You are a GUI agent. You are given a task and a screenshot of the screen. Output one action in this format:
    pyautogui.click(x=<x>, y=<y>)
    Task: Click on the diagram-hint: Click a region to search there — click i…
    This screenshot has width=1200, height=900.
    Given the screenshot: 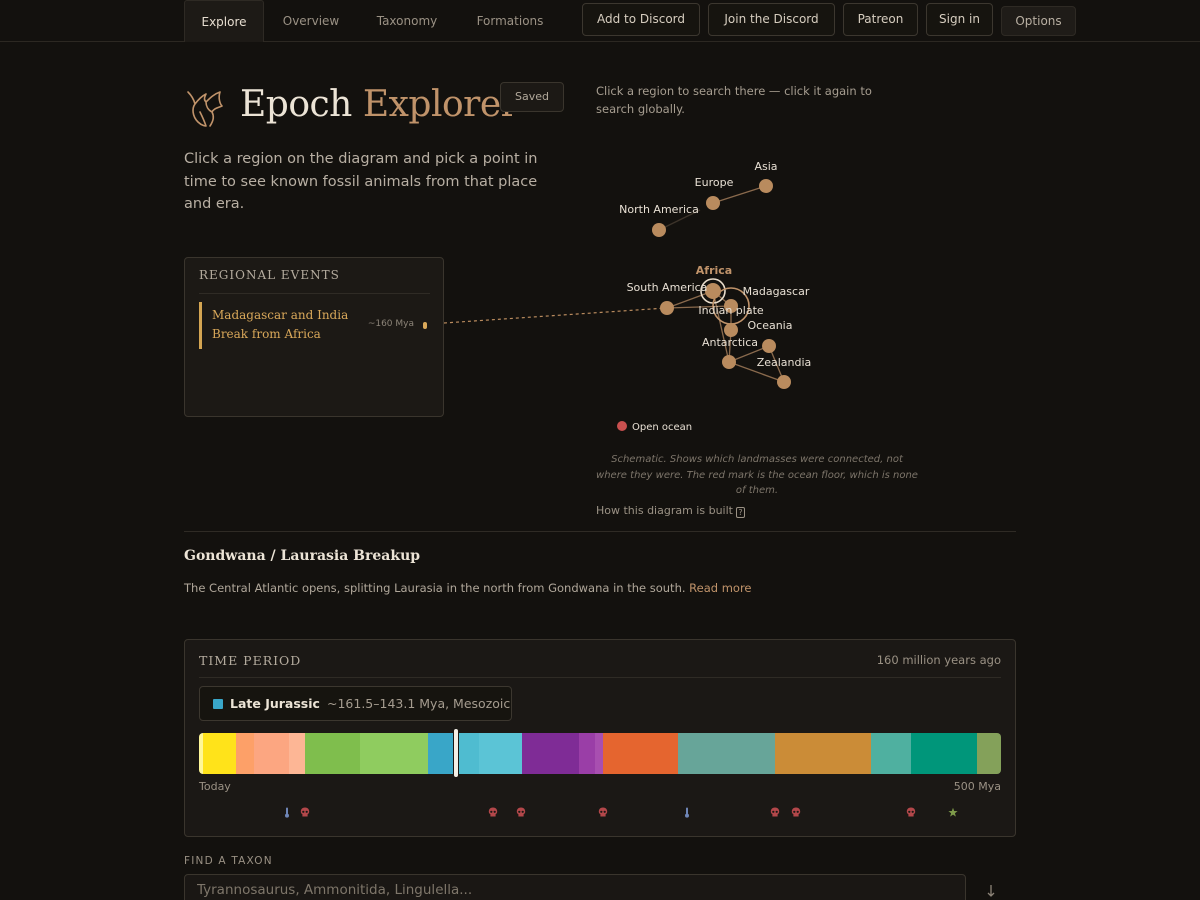 What is the action you would take?
    pyautogui.click(x=734, y=100)
    